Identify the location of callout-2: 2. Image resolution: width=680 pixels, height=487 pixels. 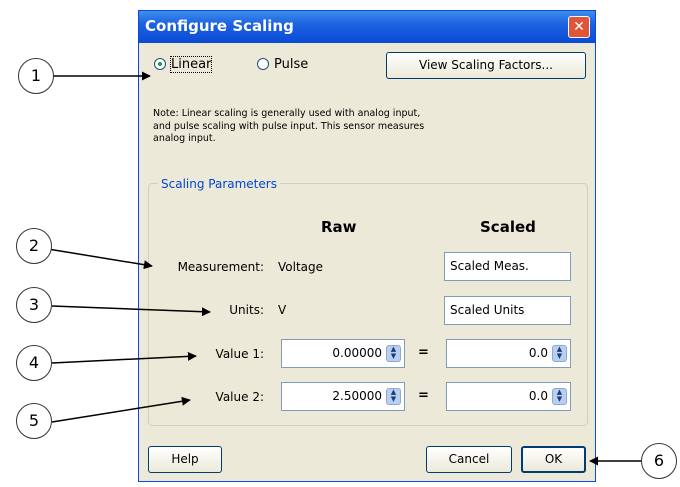
(34, 246).